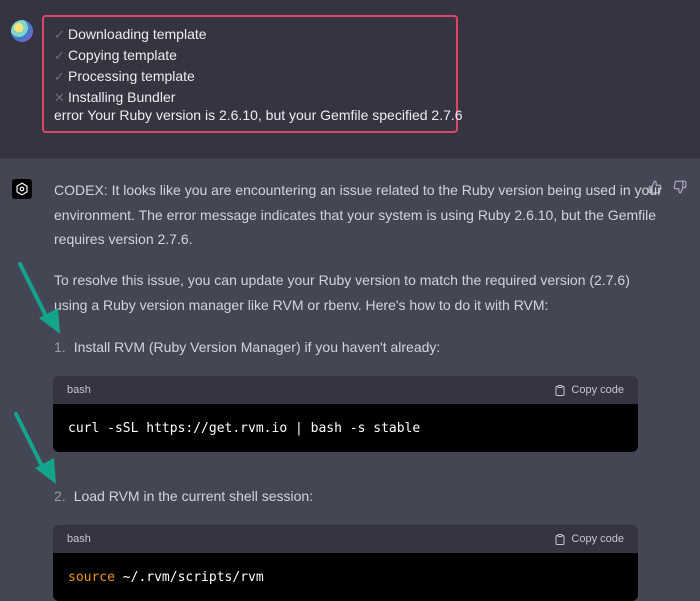 The height and width of the screenshot is (601, 700). What do you see at coordinates (59, 97) in the screenshot?
I see `x-icon: ✕` at bounding box center [59, 97].